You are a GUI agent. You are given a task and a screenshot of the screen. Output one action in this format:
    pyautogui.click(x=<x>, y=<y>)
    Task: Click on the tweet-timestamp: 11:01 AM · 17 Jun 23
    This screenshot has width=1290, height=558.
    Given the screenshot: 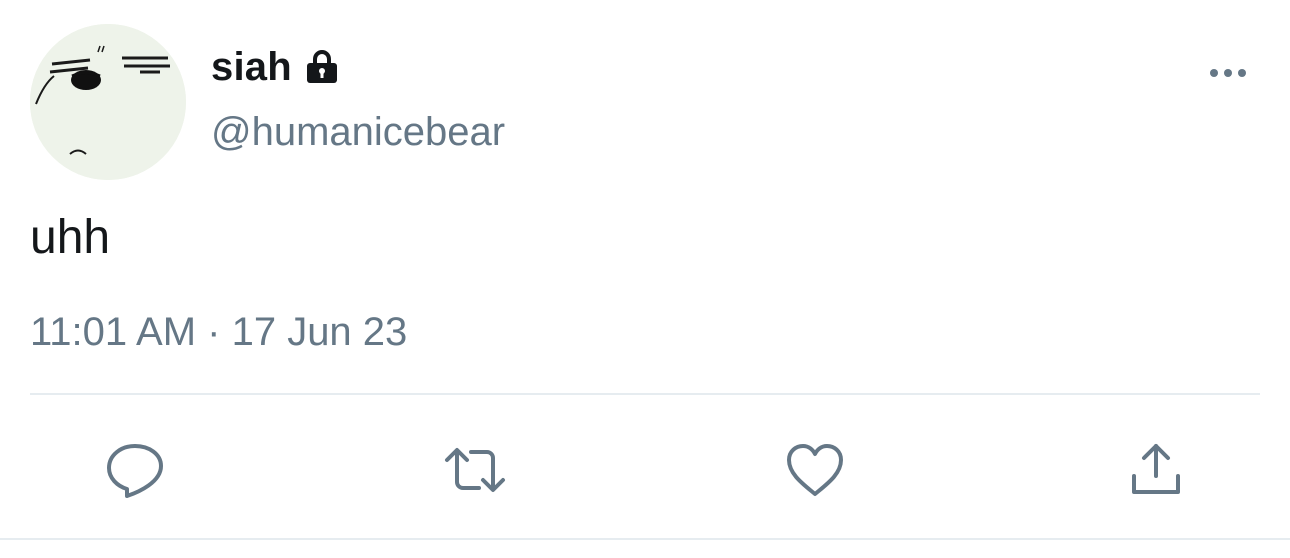 What is the action you would take?
    pyautogui.click(x=218, y=332)
    